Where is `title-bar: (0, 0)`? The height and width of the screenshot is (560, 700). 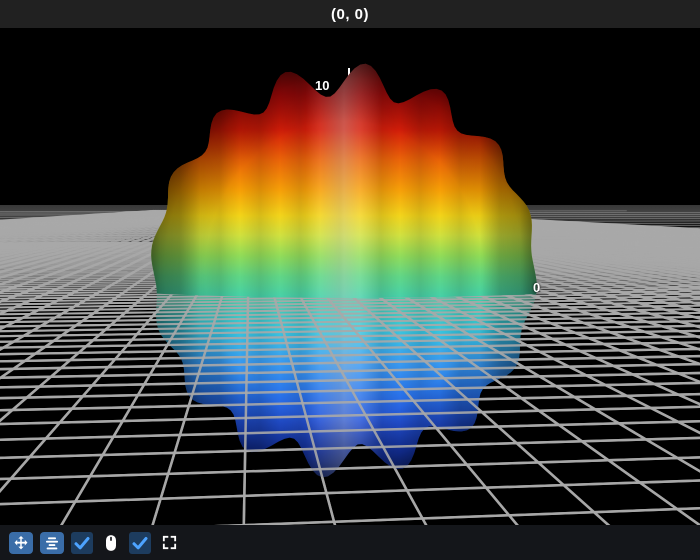 title-bar: (0, 0) is located at coordinates (350, 14).